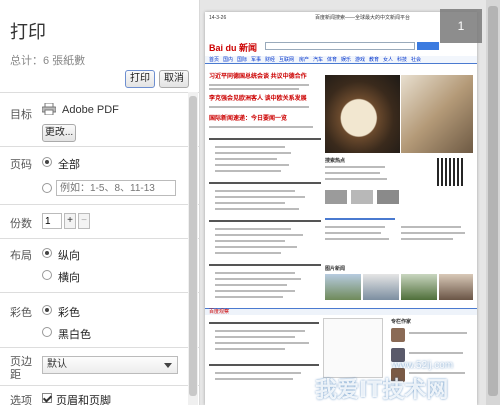  Describe the element at coordinates (248, 119) in the screenshot. I see `preview-headline-2: 国际新闻速递：今日要闻一览` at that location.